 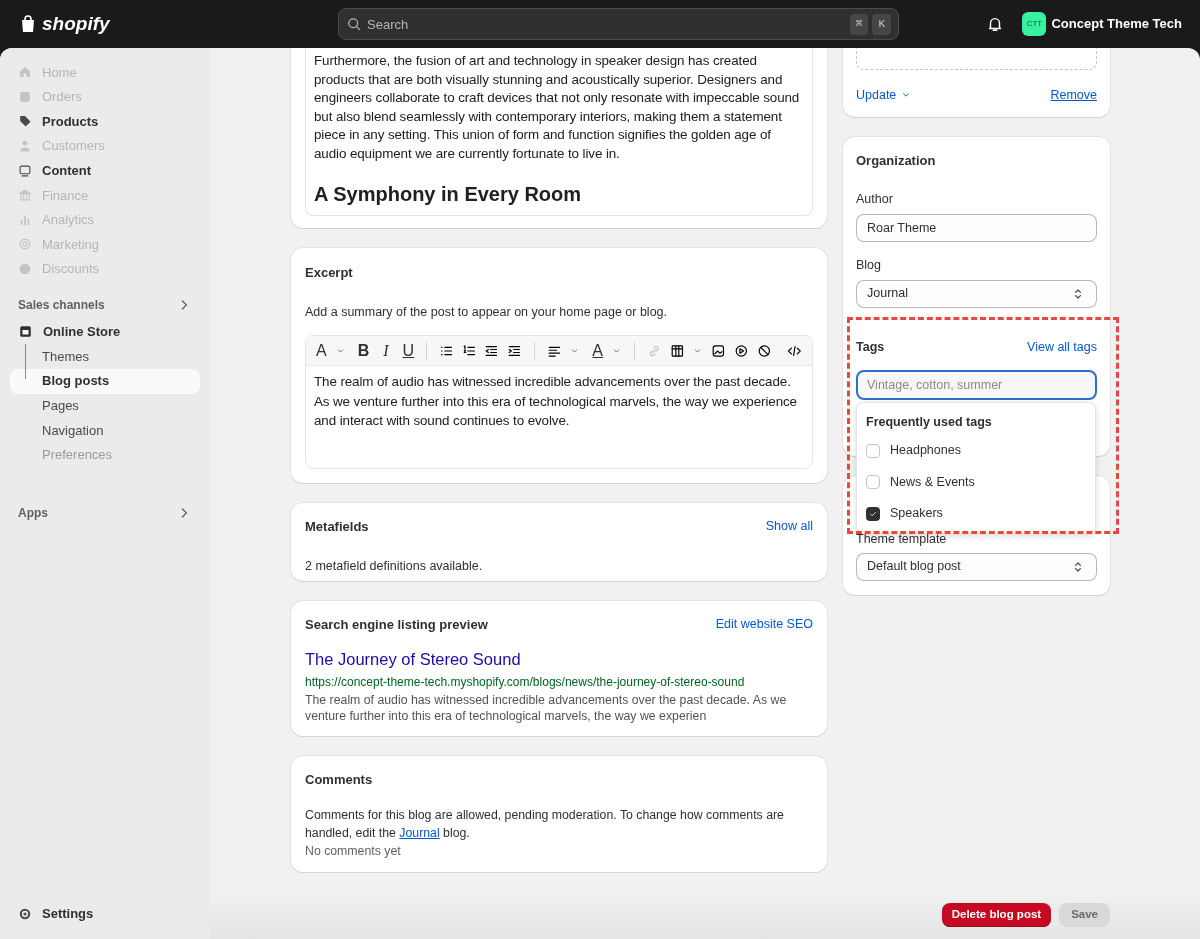 What do you see at coordinates (25, 146) in the screenshot?
I see `person-icon` at bounding box center [25, 146].